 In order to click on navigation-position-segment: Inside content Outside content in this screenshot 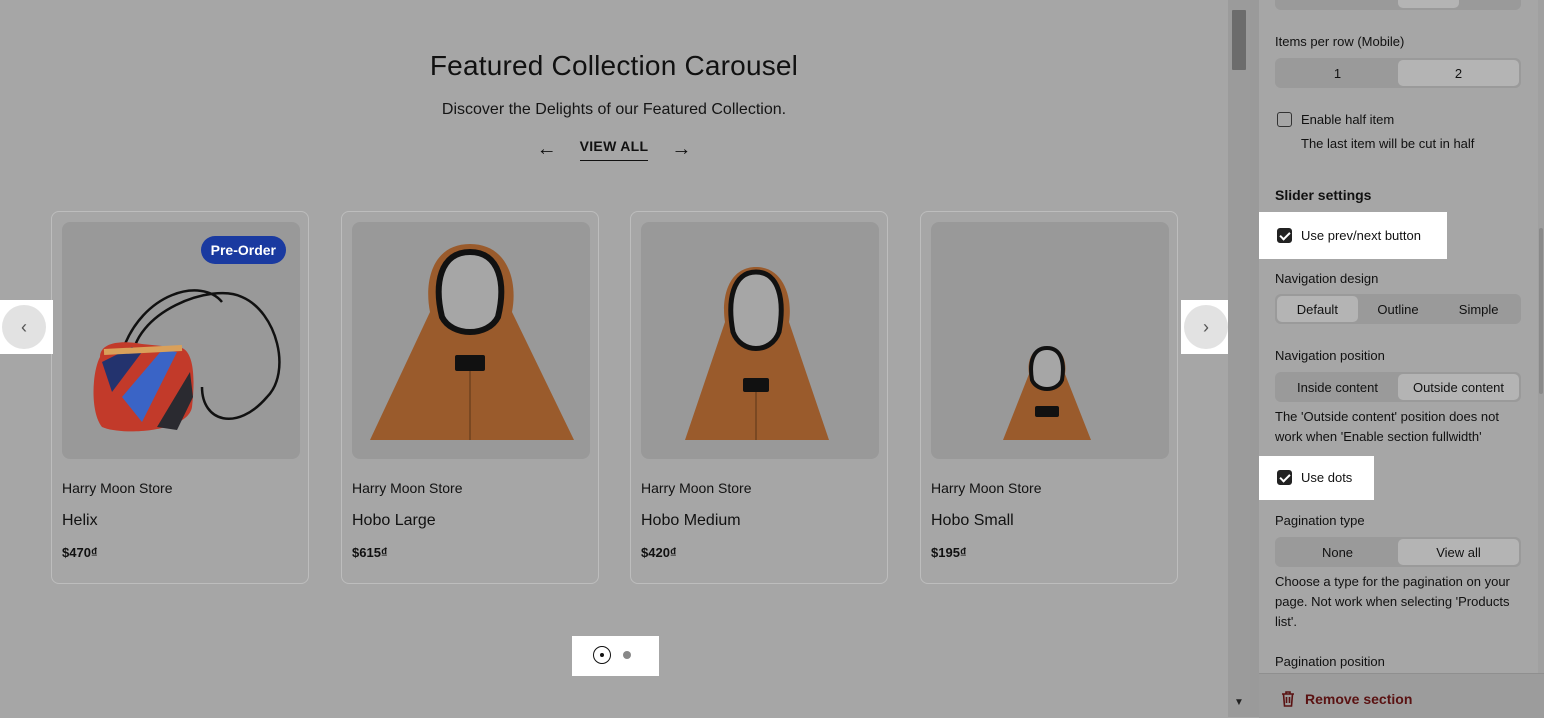, I will do `click(1398, 387)`.